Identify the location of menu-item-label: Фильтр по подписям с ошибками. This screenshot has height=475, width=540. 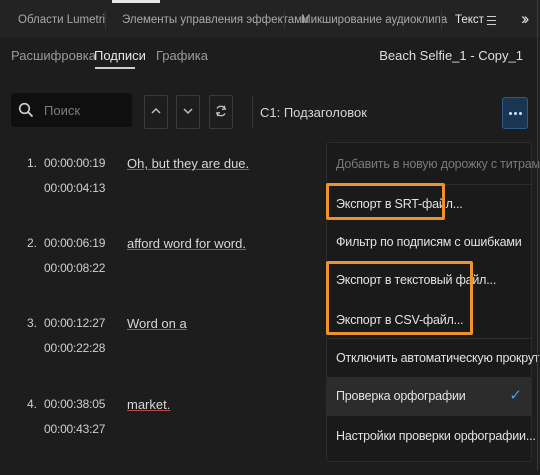
(429, 242).